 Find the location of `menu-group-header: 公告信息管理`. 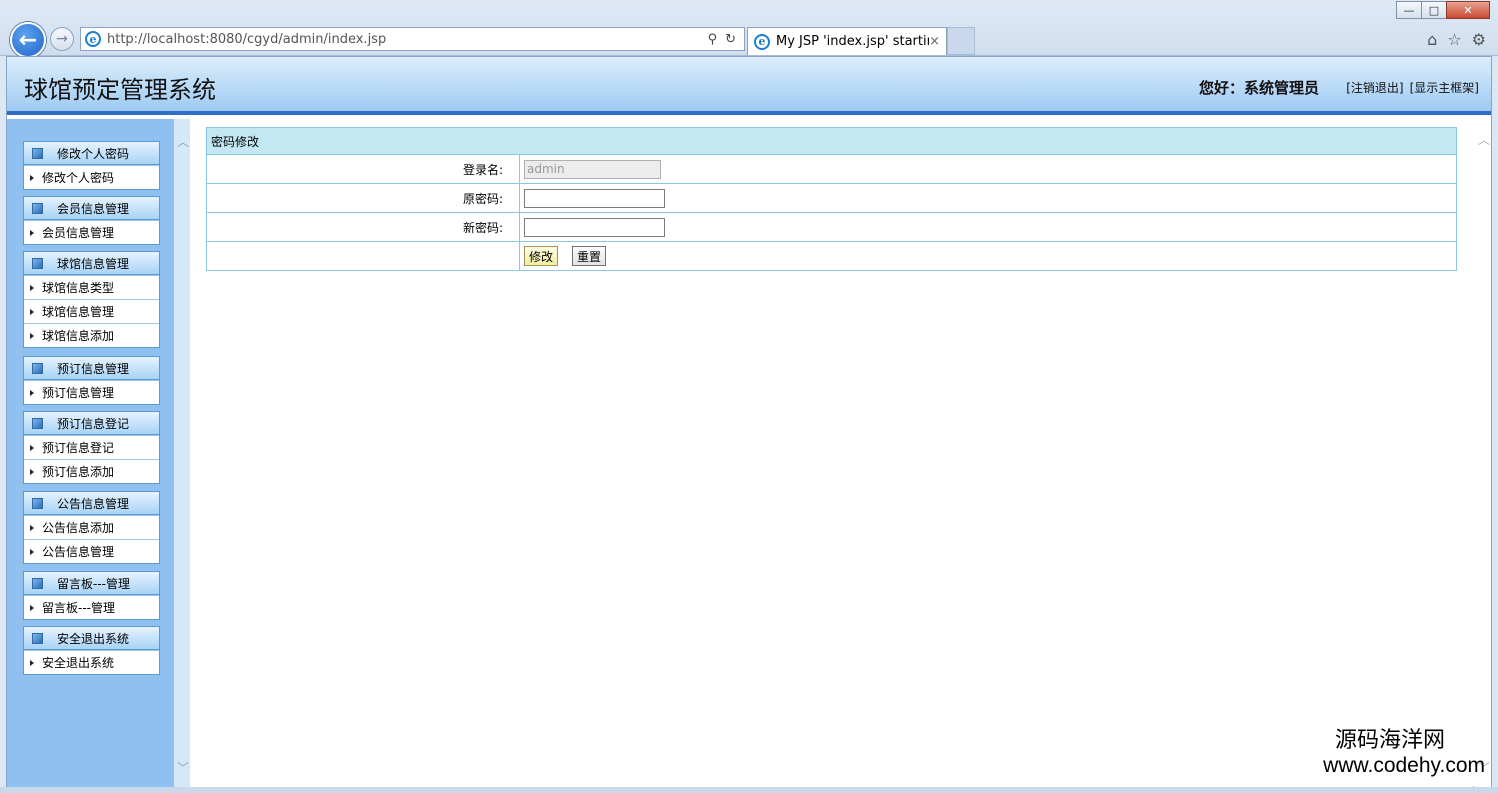

menu-group-header: 公告信息管理 is located at coordinates (91, 503).